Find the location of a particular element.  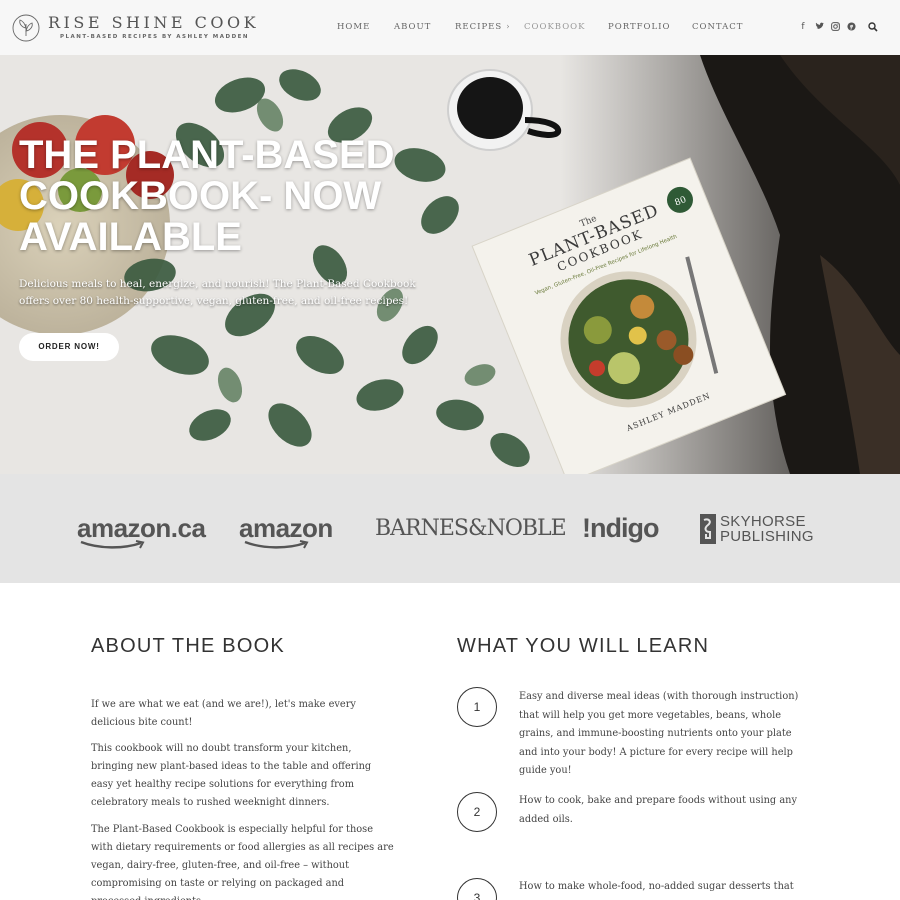

retailer-skyhorse-line2: PUBLISHING is located at coordinates (767, 536).